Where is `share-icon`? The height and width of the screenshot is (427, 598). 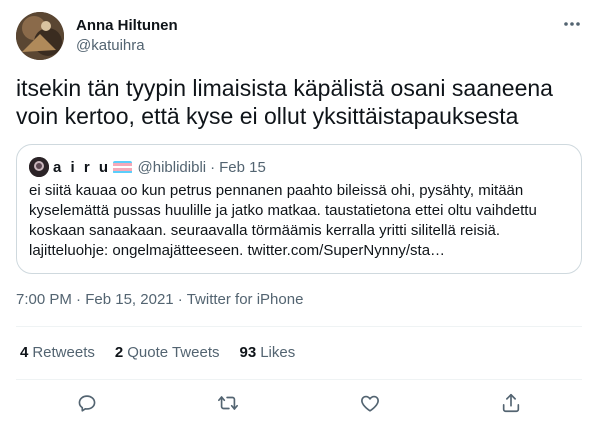 share-icon is located at coordinates (511, 403).